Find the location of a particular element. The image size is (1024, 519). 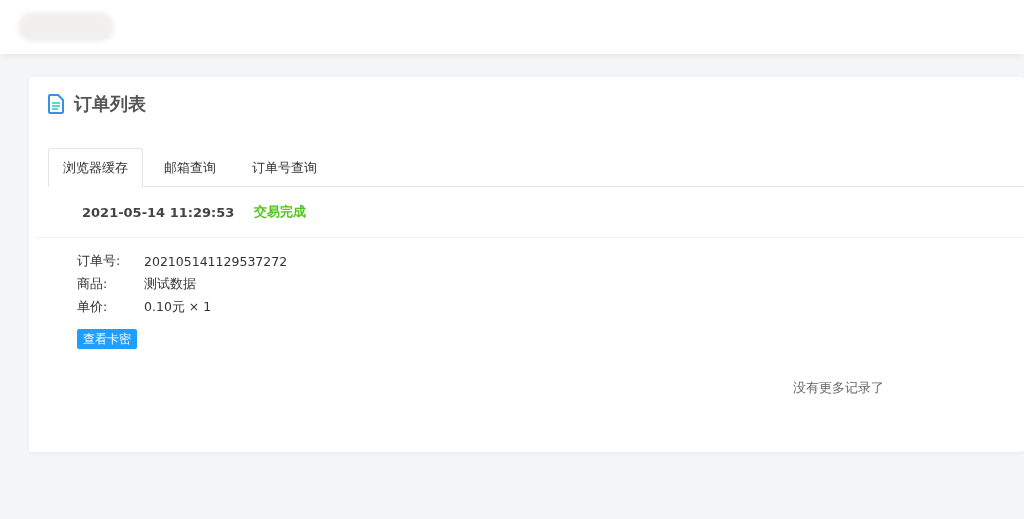

order-status: 交易完成 is located at coordinates (280, 212).